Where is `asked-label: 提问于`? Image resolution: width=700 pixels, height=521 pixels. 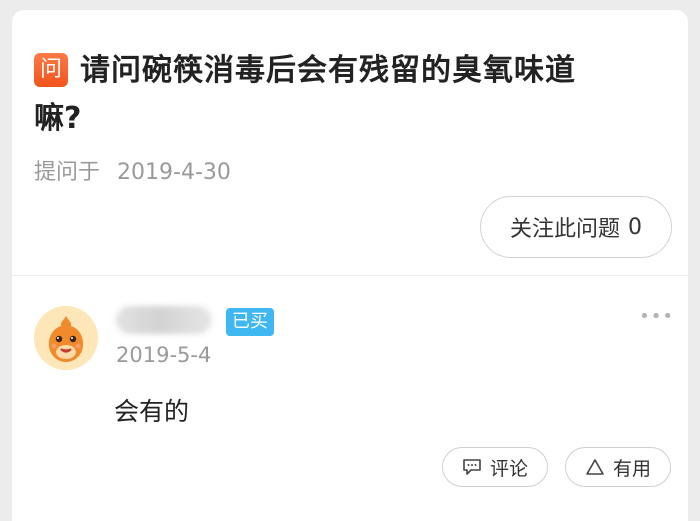
asked-label: 提问于 is located at coordinates (67, 172).